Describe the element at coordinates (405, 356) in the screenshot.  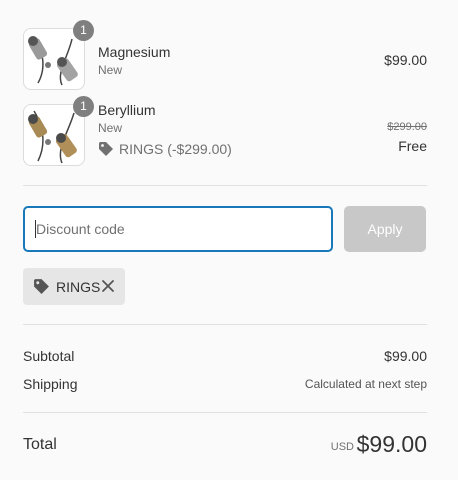
I see `subtotal-value: $99.00` at that location.